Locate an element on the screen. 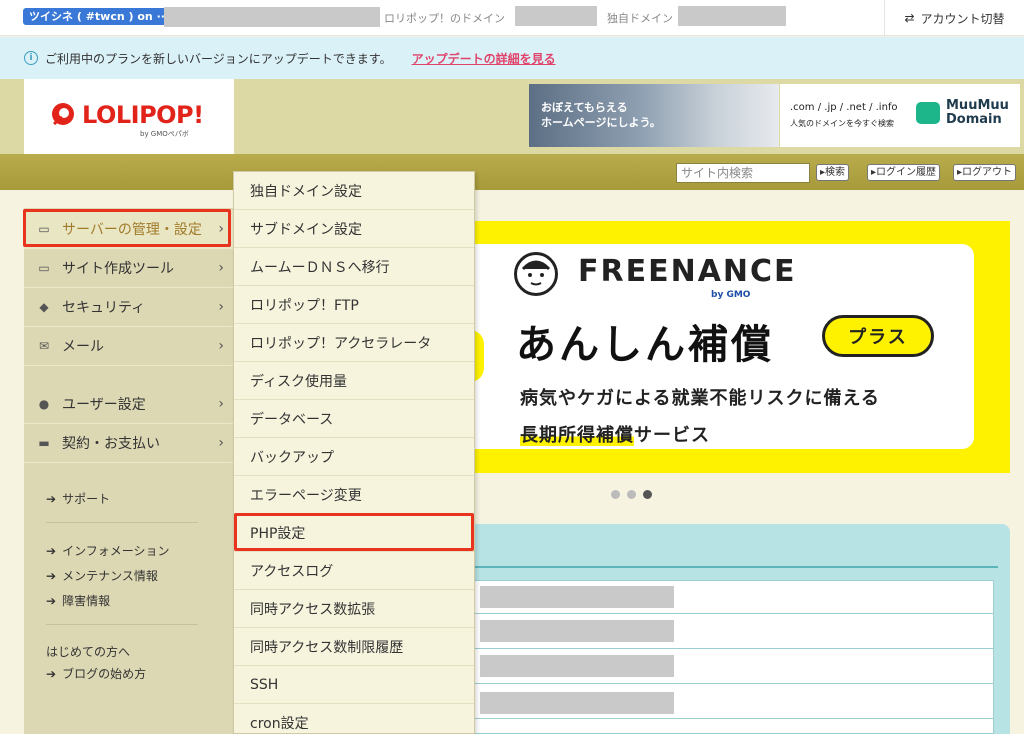 This screenshot has width=1024, height=734. menu-item-error-page: エラーページ変更 is located at coordinates (354, 495).